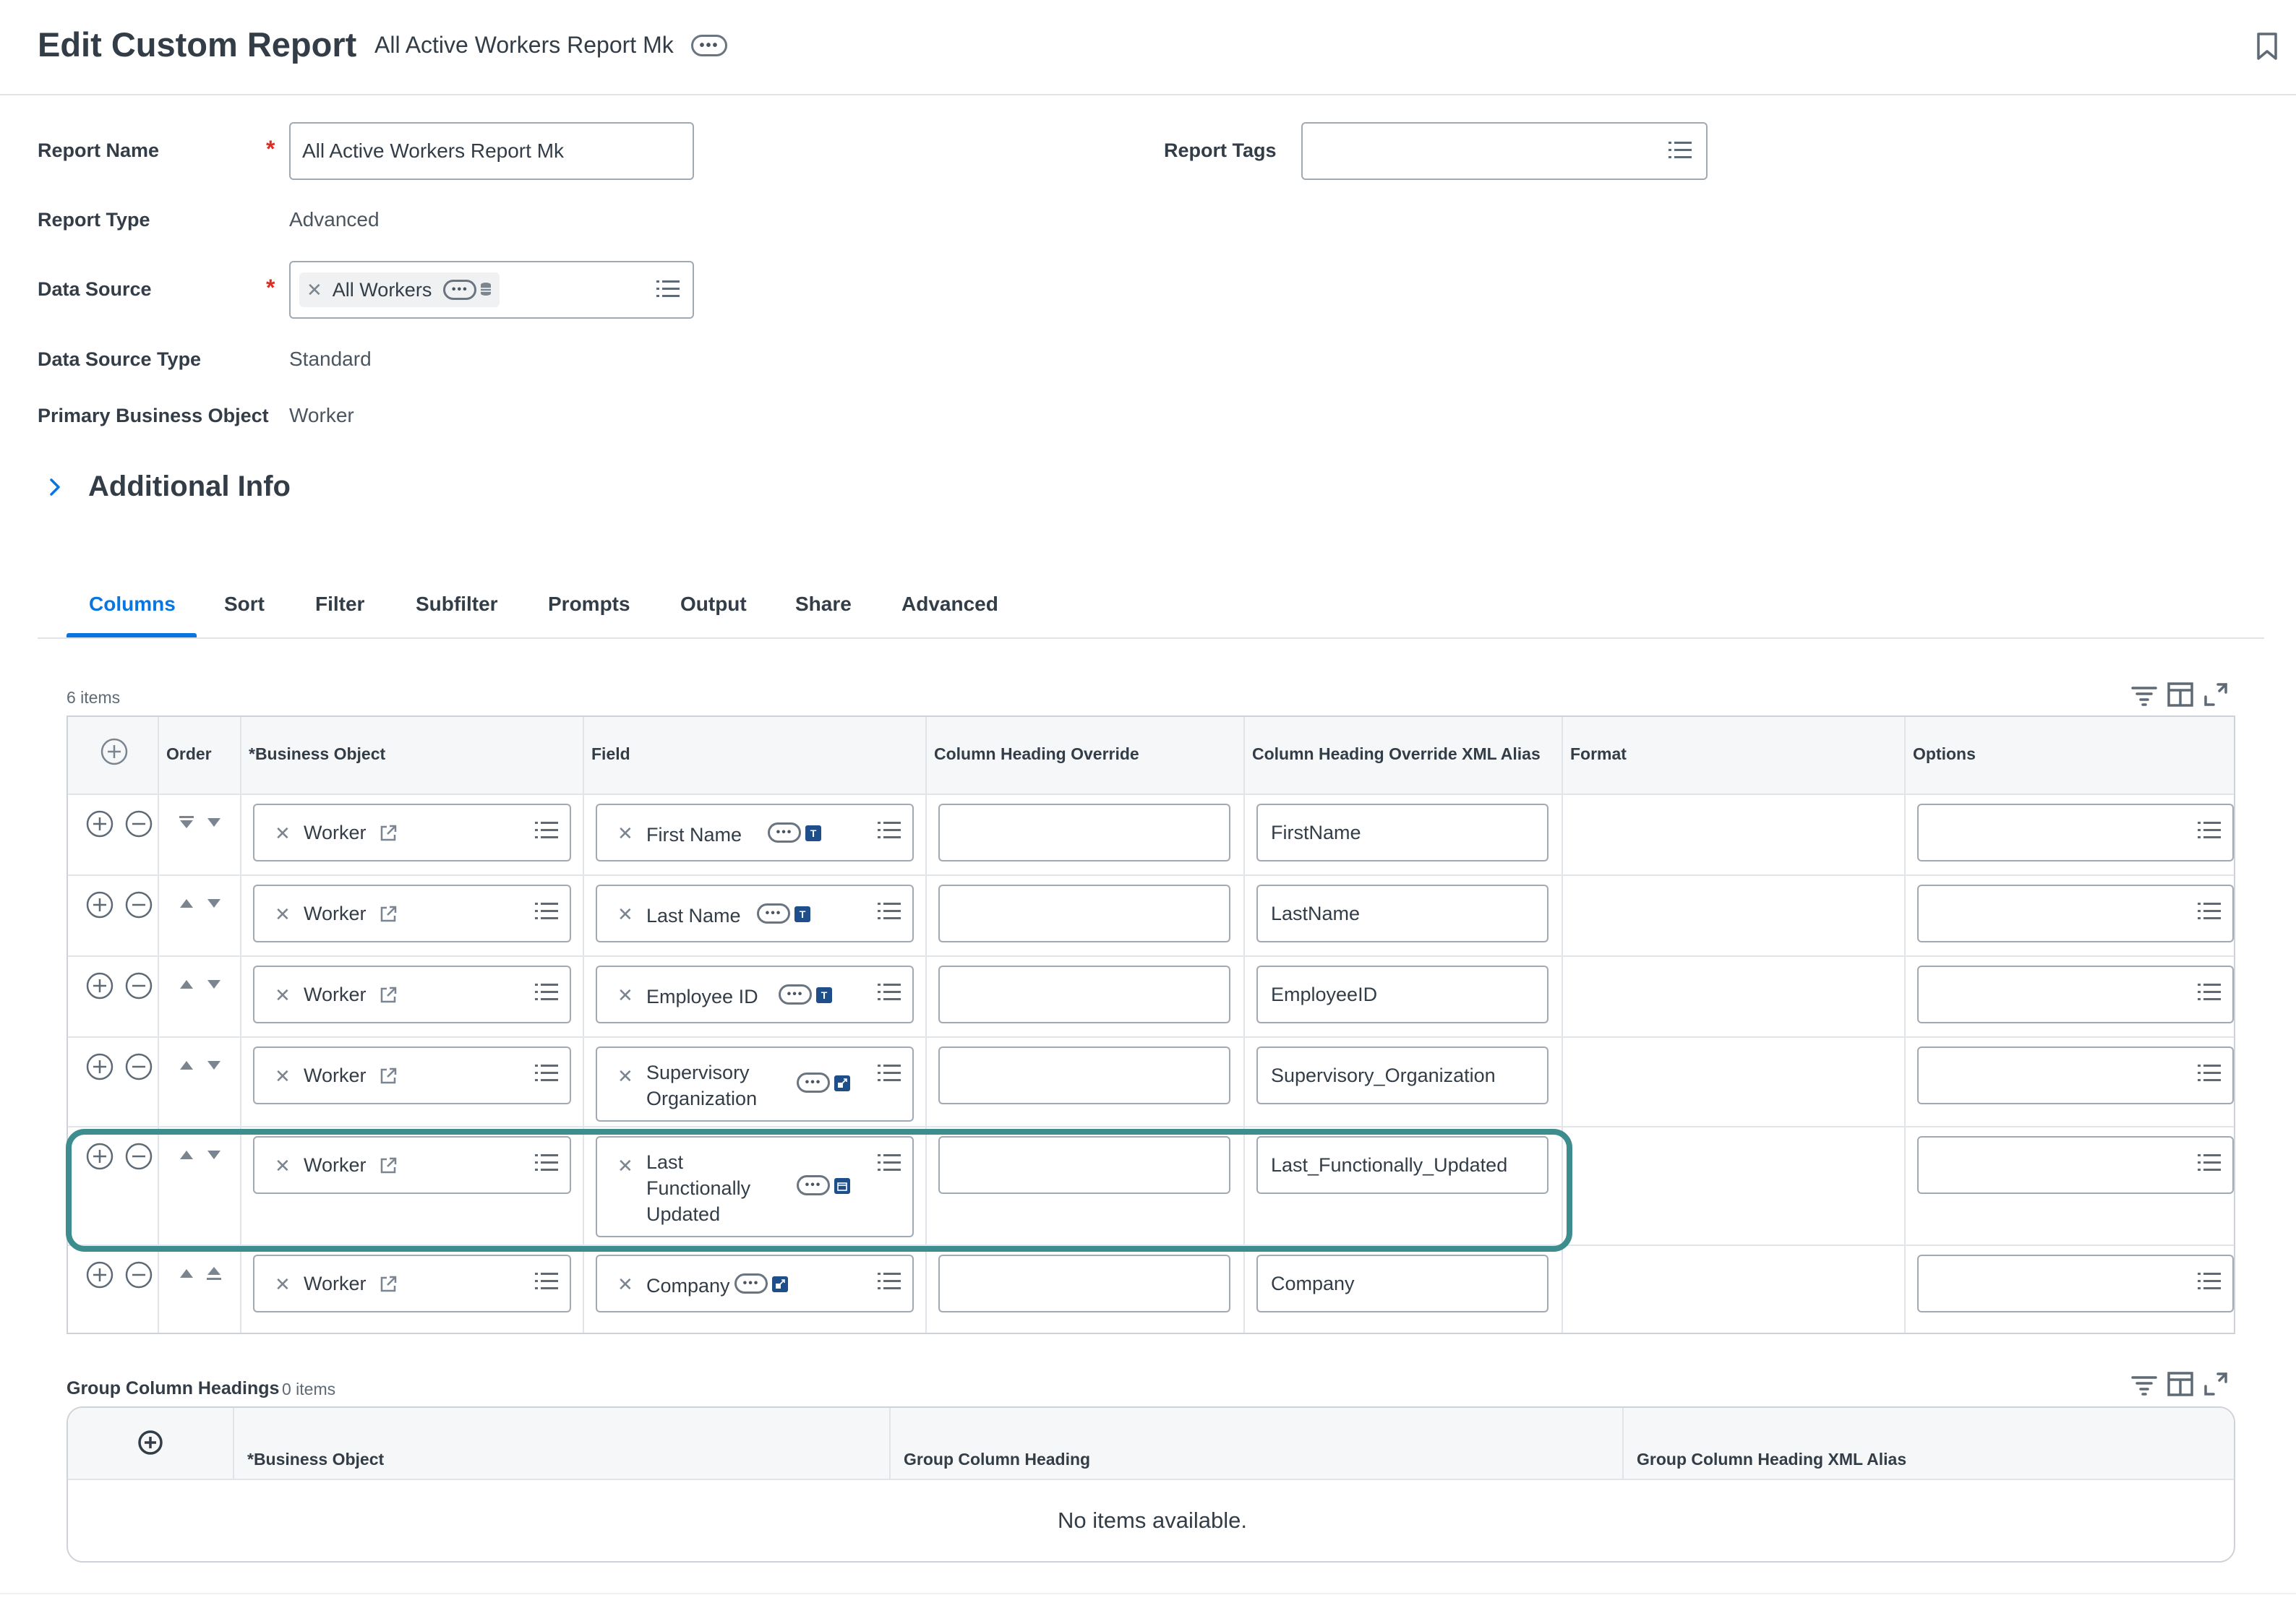 The image size is (2296, 1616). Describe the element at coordinates (713, 604) in the screenshot. I see `tab-output: Output` at that location.